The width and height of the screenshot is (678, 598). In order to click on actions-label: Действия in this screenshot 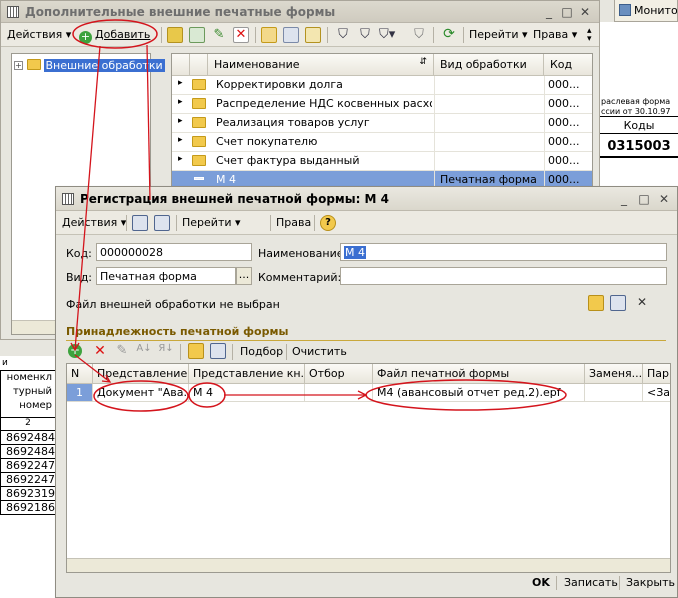, I will do `click(35, 34)`.